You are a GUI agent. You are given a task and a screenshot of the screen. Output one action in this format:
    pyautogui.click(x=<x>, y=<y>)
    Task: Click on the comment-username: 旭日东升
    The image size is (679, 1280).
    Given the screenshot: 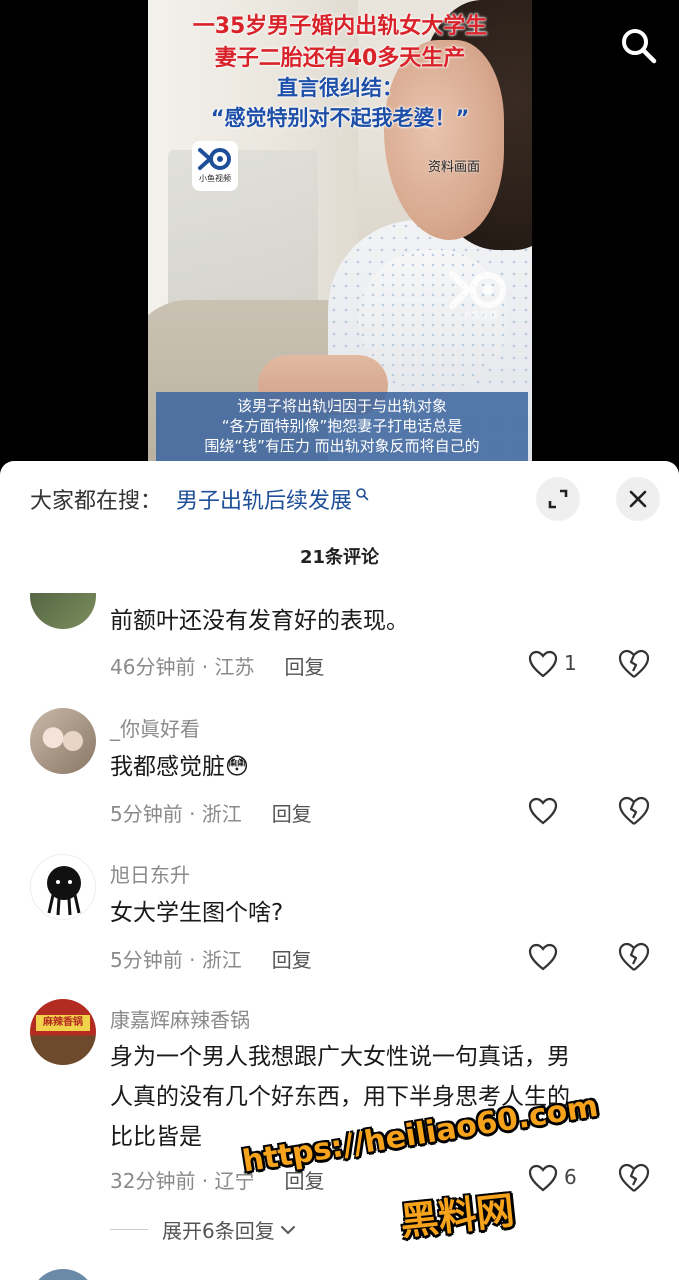 What is the action you would take?
    pyautogui.click(x=150, y=873)
    